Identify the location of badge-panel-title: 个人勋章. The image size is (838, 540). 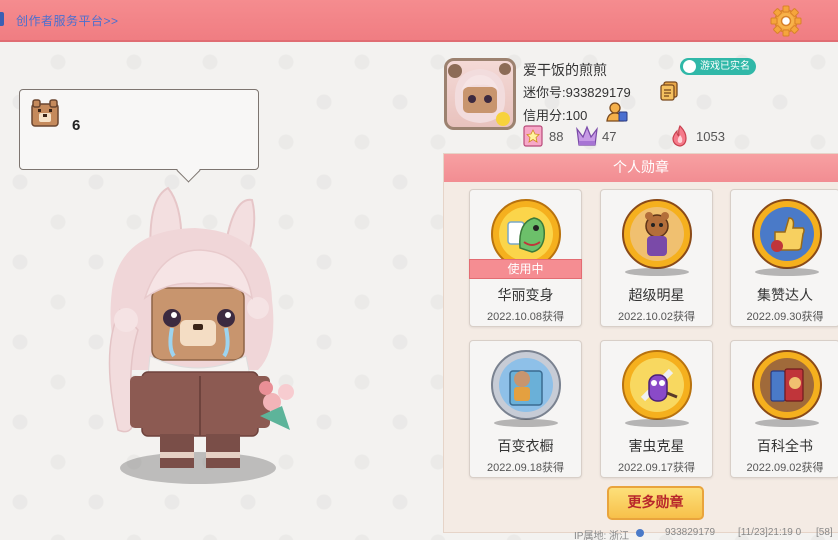
(641, 168).